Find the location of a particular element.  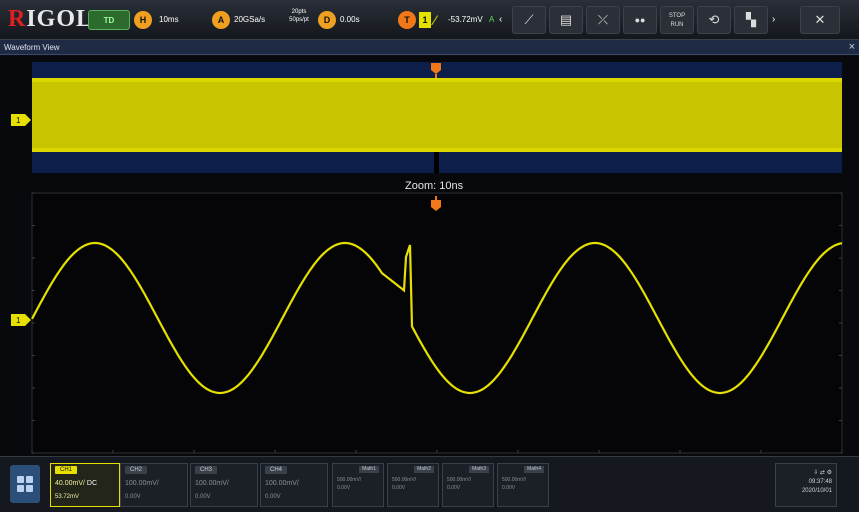

right-chevron-icon: › is located at coordinates (776, 20).